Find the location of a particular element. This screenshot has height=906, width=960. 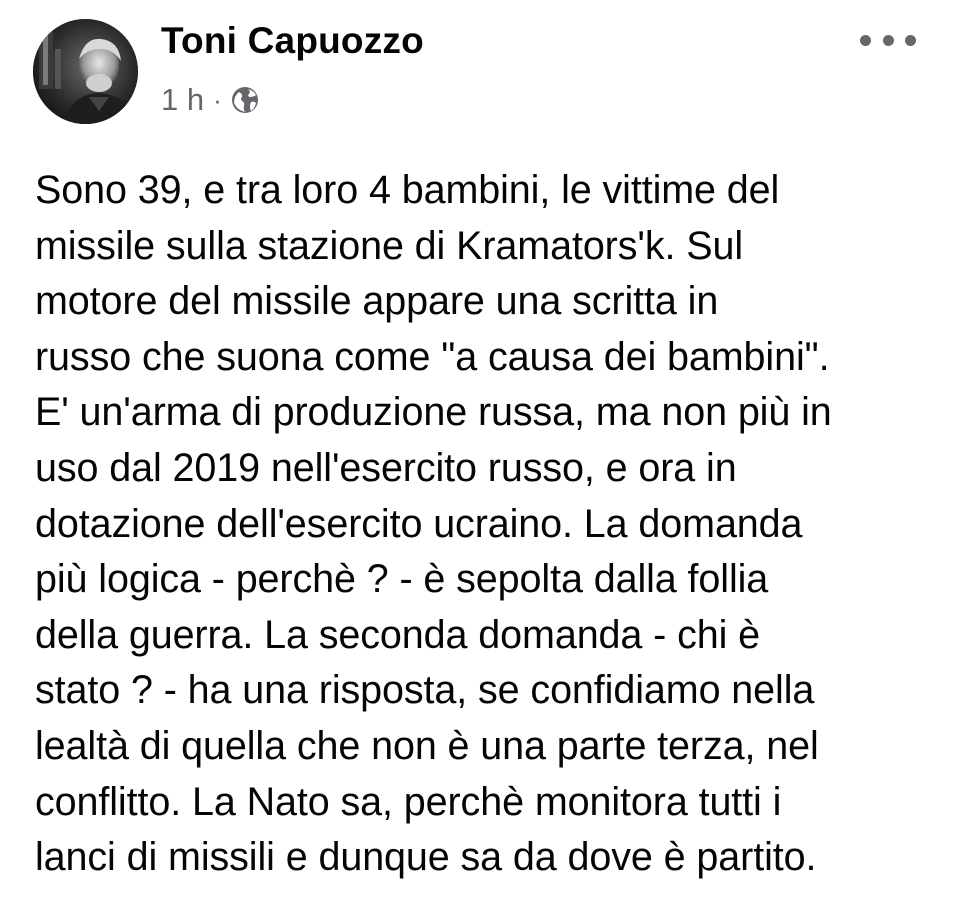

post-timestamp: 1 h is located at coordinates (182, 100).